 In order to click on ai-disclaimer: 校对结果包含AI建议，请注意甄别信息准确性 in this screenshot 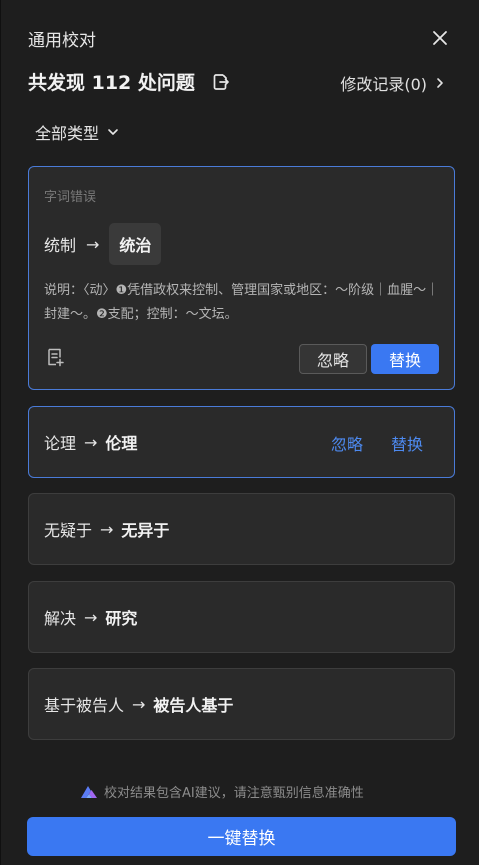, I will do `click(221, 791)`.